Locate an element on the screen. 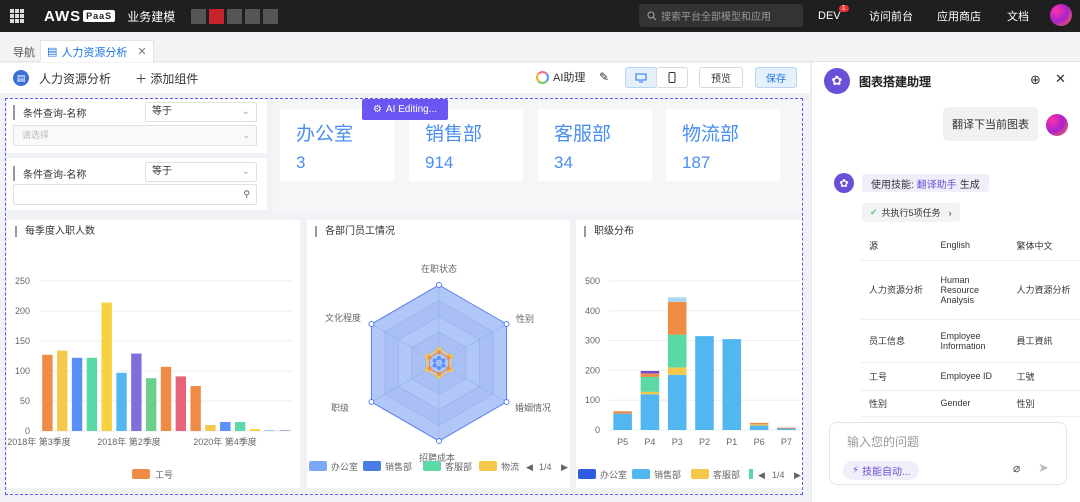 The width and height of the screenshot is (1080, 502). theme-swatches is located at coordinates (235, 16).